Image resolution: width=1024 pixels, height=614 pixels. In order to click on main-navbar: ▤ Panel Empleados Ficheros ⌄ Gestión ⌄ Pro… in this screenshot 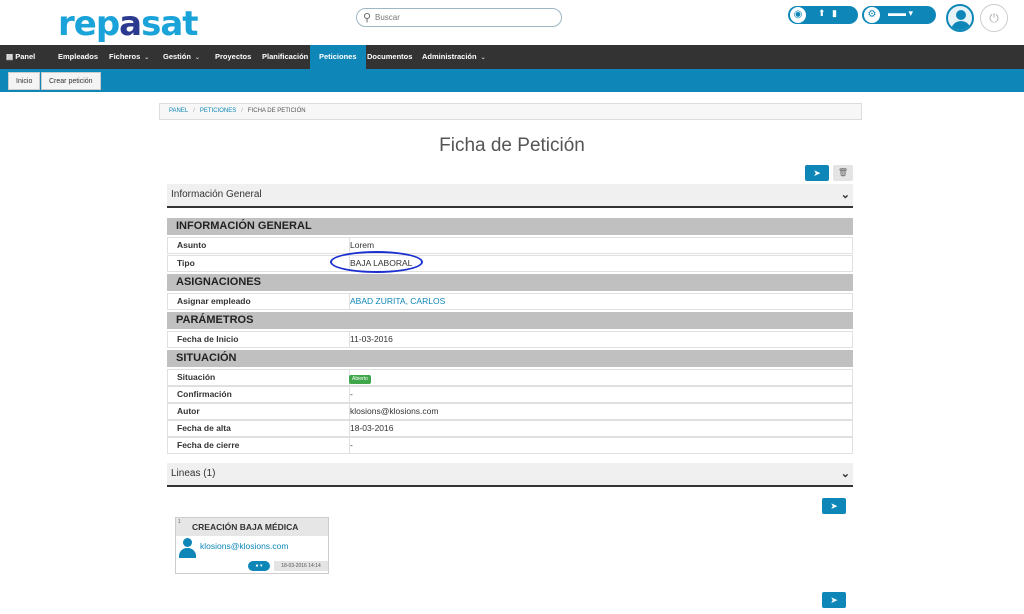, I will do `click(512, 57)`.